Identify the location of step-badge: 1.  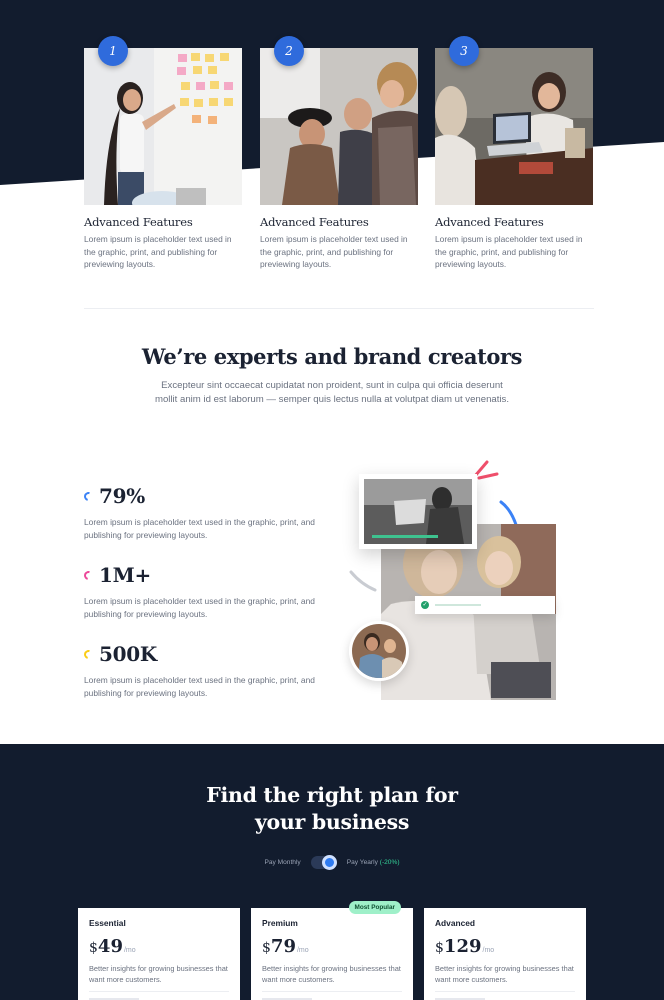
(113, 51).